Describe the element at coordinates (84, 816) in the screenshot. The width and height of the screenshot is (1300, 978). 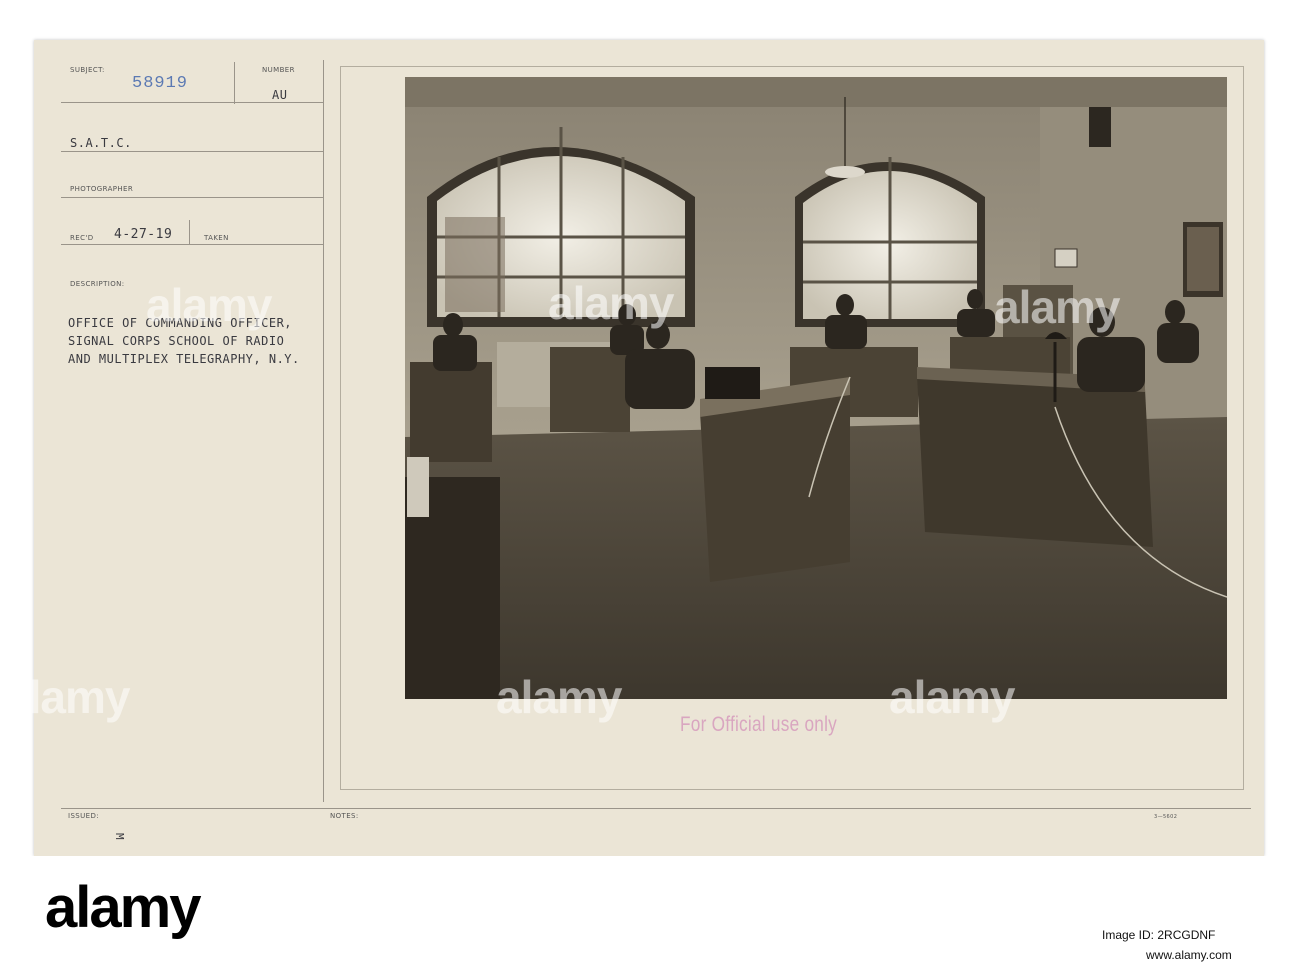
I see `issued-label: ISSUED:` at that location.